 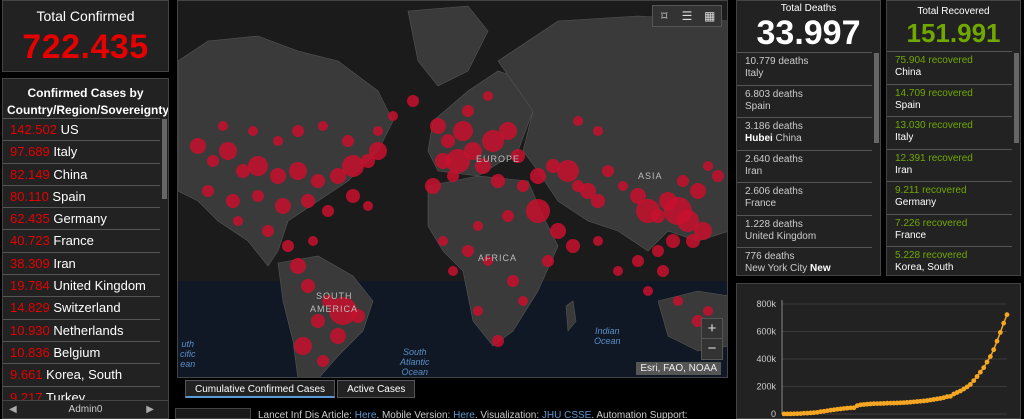 I want to click on recovered-list-scrollbar, so click(x=1016, y=98).